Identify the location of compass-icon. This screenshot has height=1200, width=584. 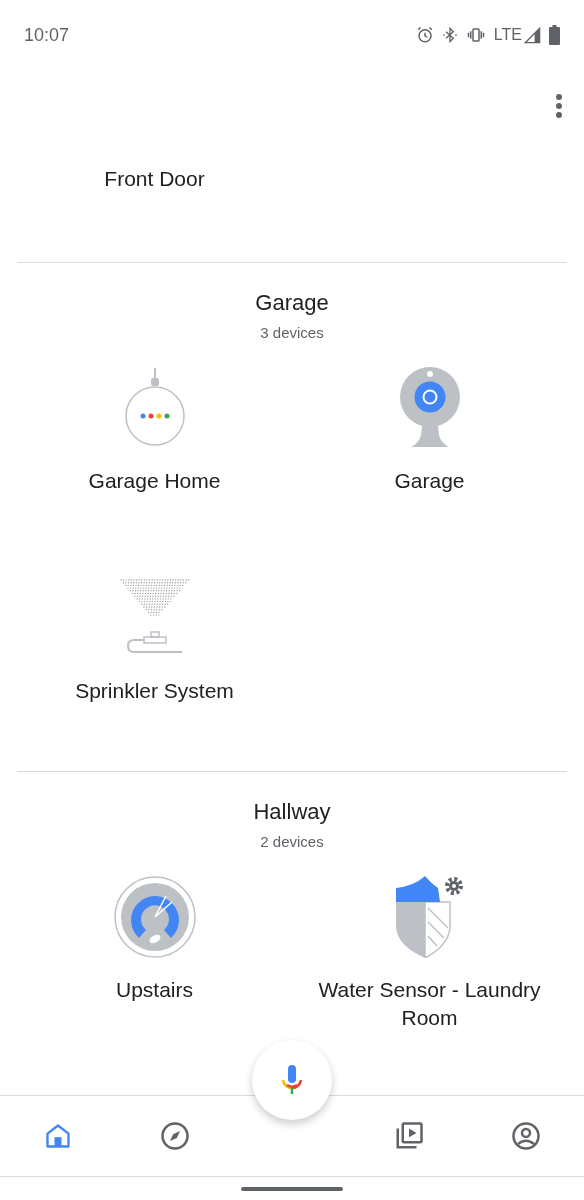
(175, 1136).